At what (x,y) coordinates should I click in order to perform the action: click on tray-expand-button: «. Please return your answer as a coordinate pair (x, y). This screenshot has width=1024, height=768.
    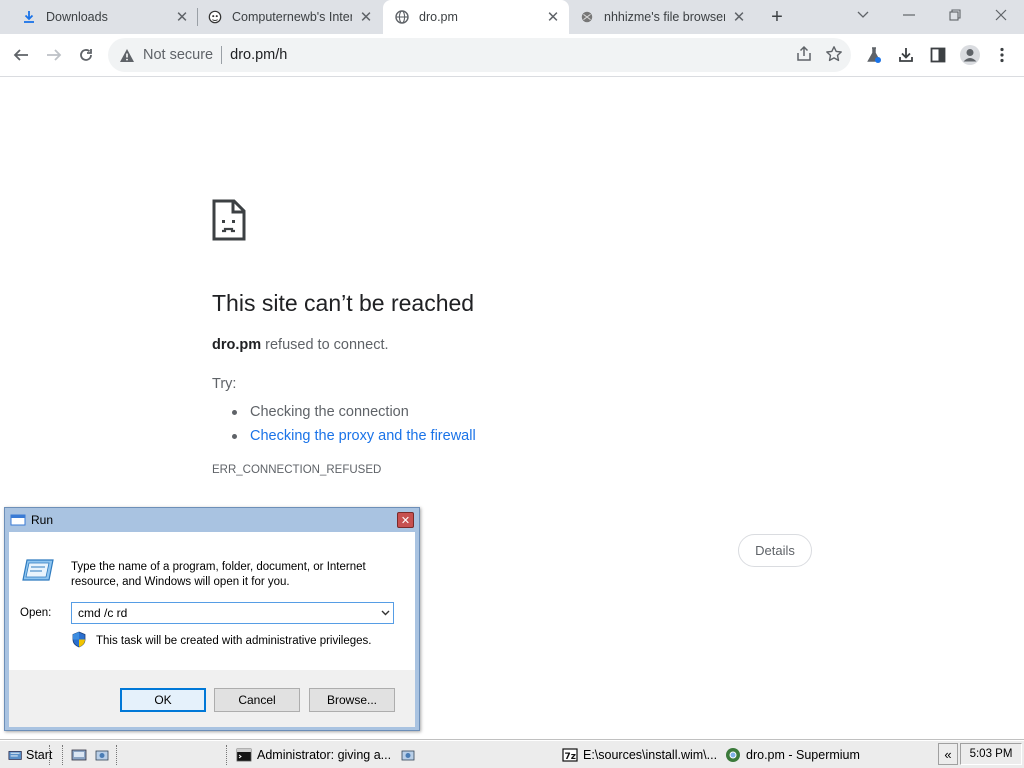
    Looking at the image, I should click on (948, 754).